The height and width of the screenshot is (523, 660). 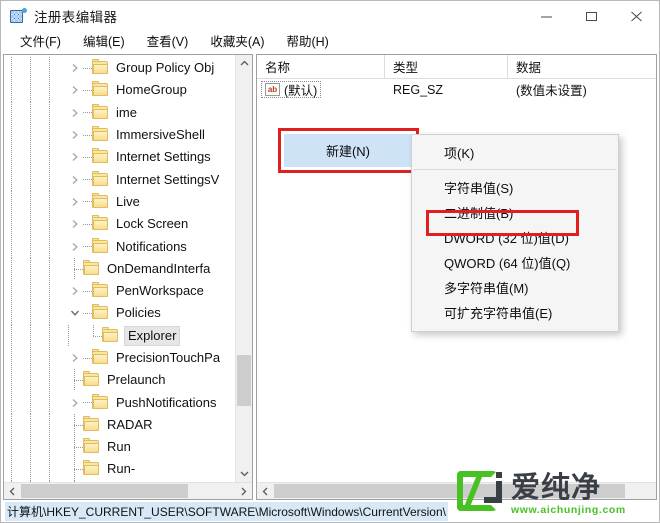 What do you see at coordinates (546, 16) in the screenshot?
I see `minimize-button` at bounding box center [546, 16].